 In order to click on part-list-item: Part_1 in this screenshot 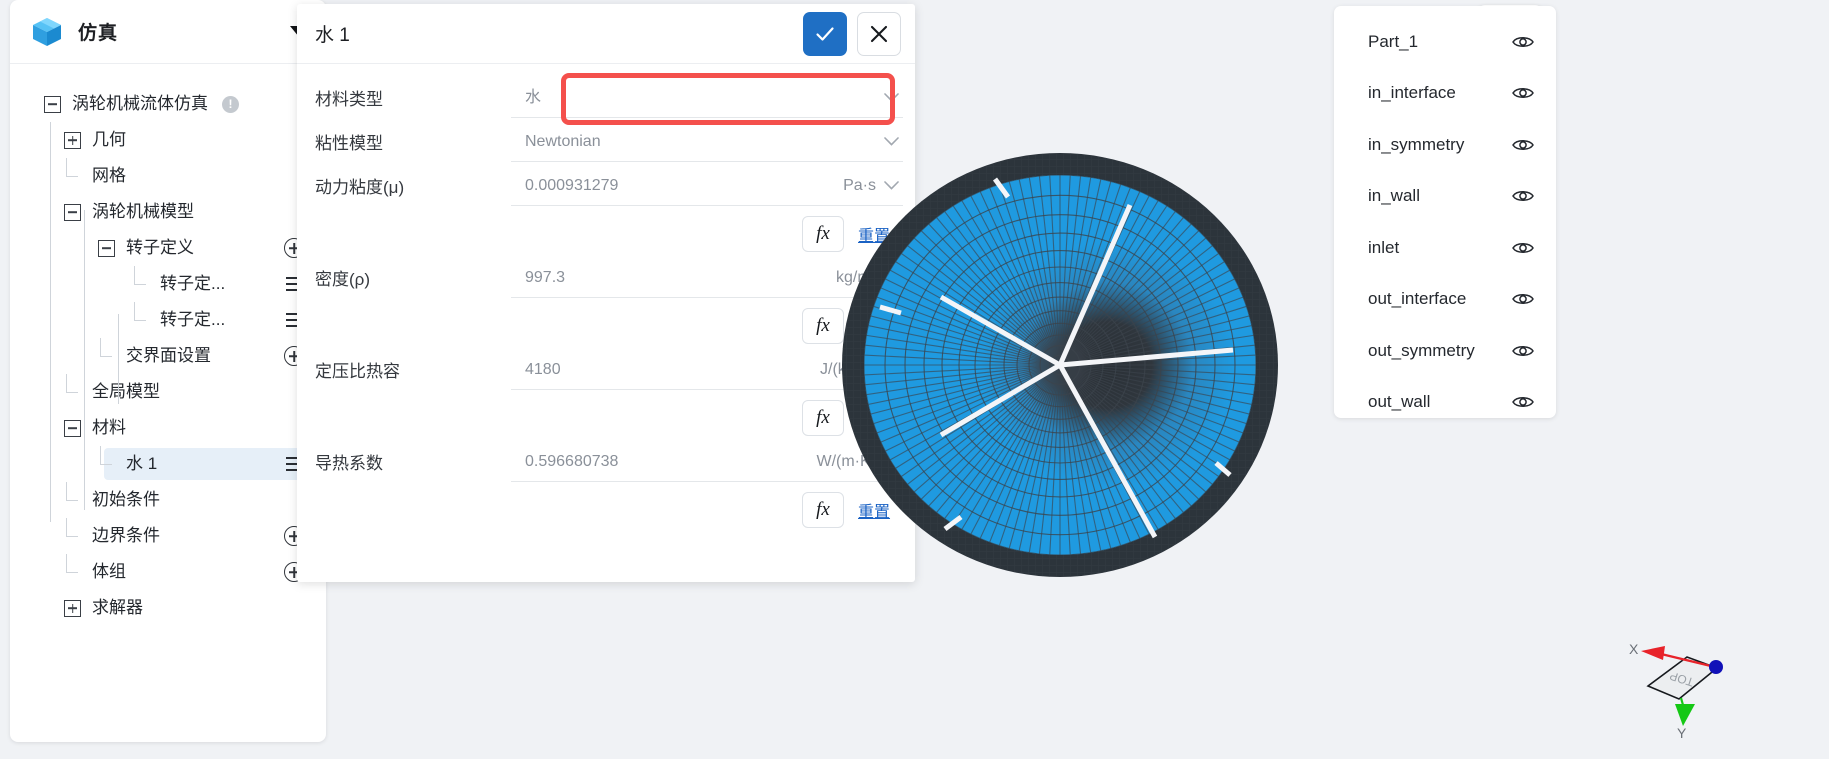, I will do `click(1445, 42)`.